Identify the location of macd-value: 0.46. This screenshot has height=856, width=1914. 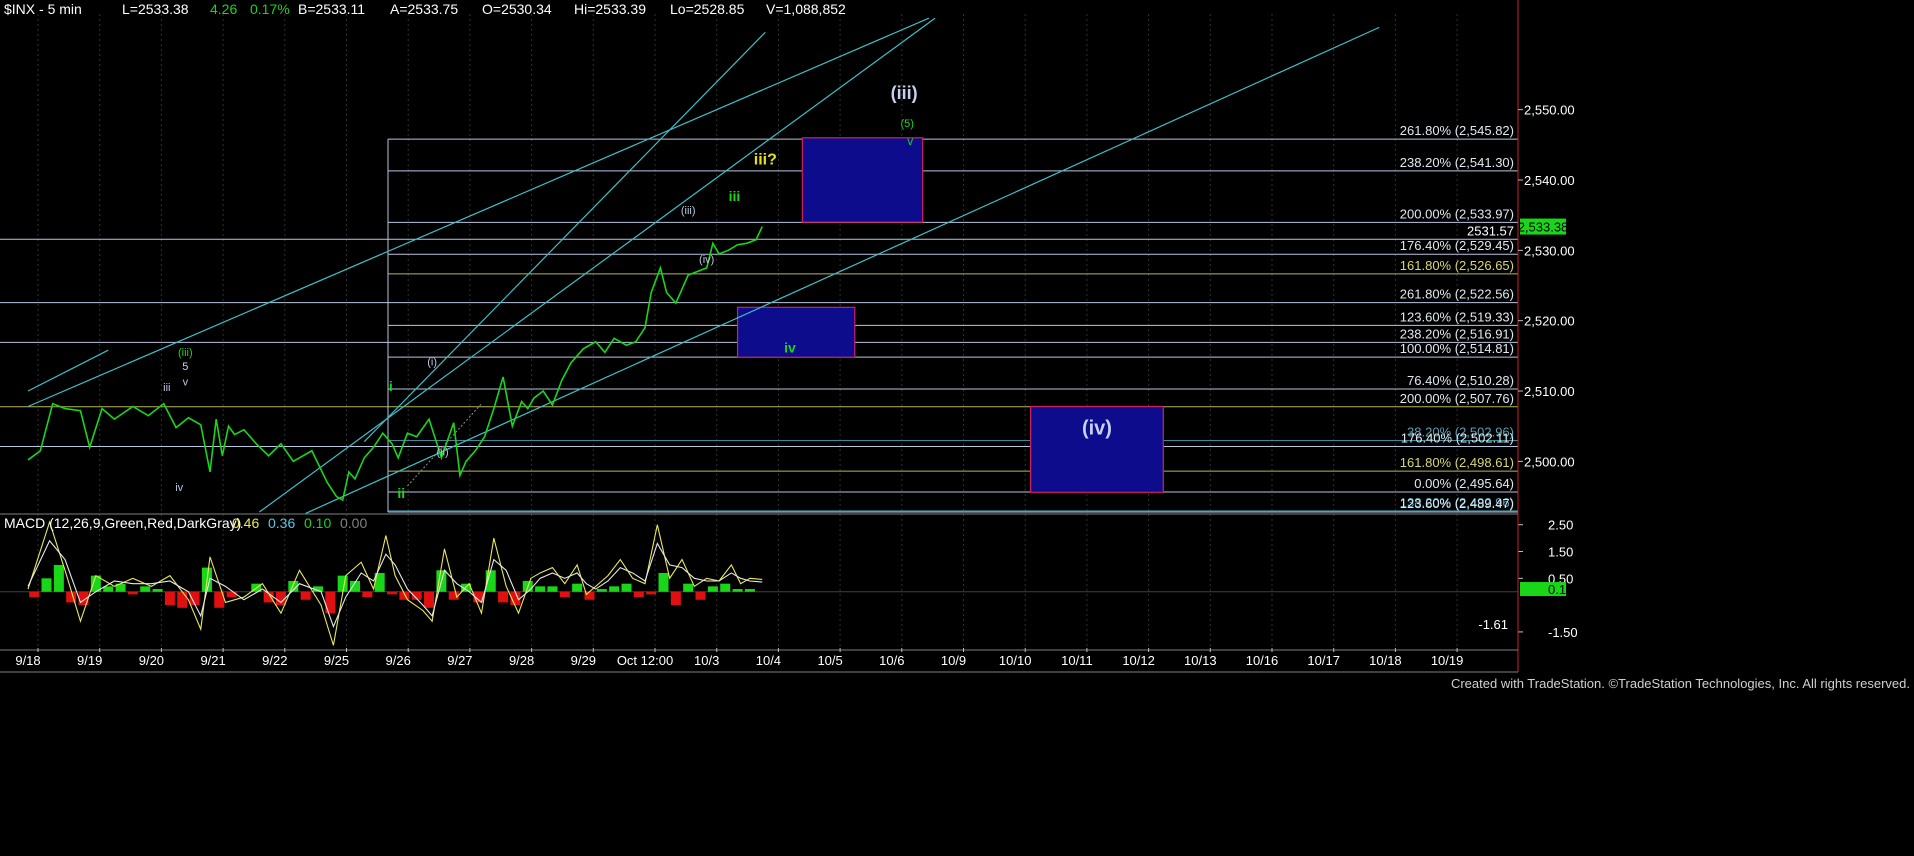
(245, 523).